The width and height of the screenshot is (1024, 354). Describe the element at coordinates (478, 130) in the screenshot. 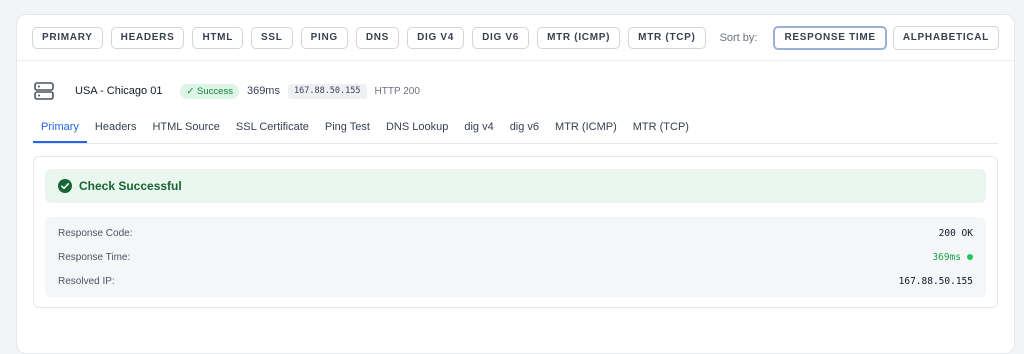

I see `tab-dig-v4: dig v4` at that location.